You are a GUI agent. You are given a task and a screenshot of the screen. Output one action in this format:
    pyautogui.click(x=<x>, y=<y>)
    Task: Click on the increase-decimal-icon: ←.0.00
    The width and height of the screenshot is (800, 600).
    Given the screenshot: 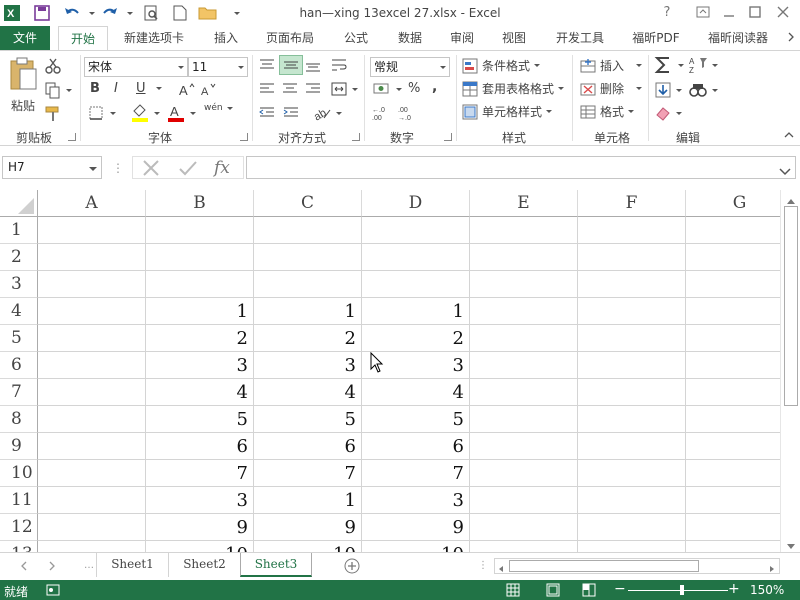 What is the action you would take?
    pyautogui.click(x=382, y=113)
    